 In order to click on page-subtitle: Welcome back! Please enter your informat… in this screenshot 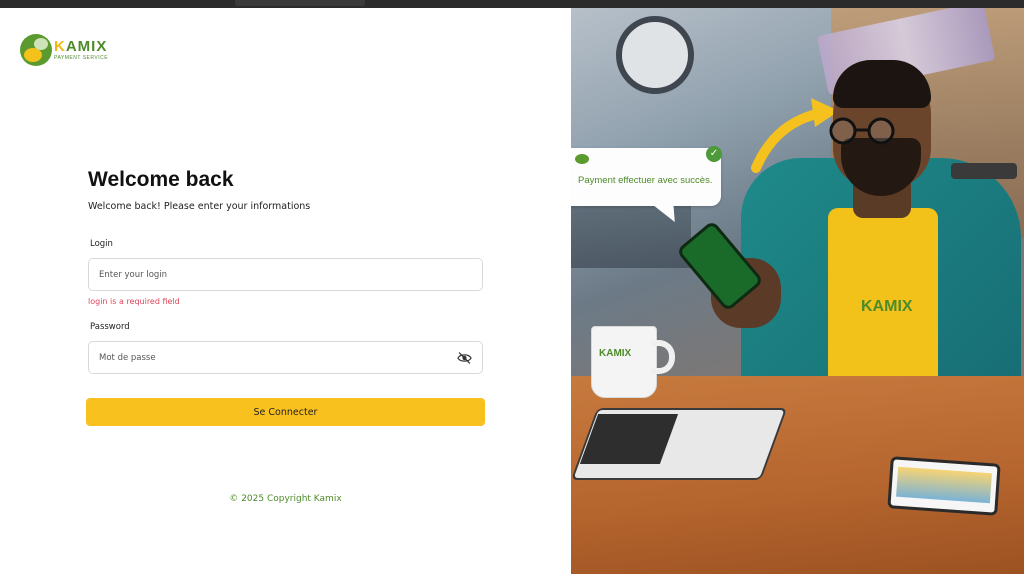, I will do `click(199, 206)`.